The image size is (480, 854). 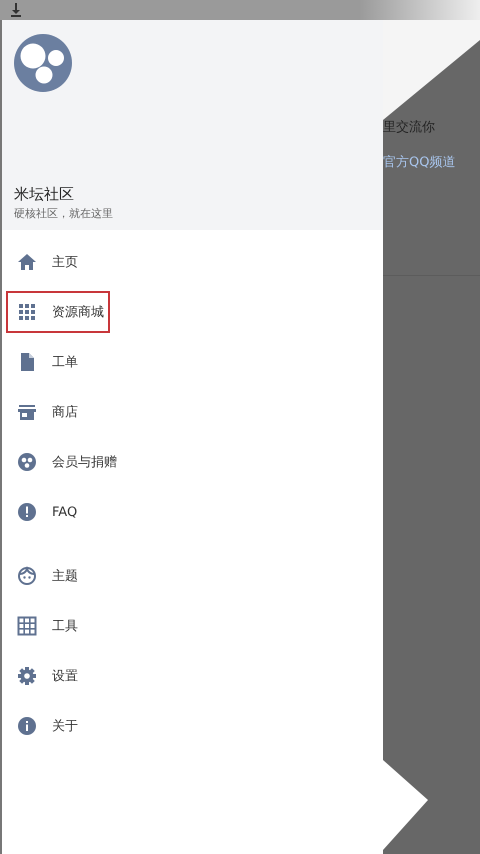 I want to click on apps-icon, so click(x=27, y=312).